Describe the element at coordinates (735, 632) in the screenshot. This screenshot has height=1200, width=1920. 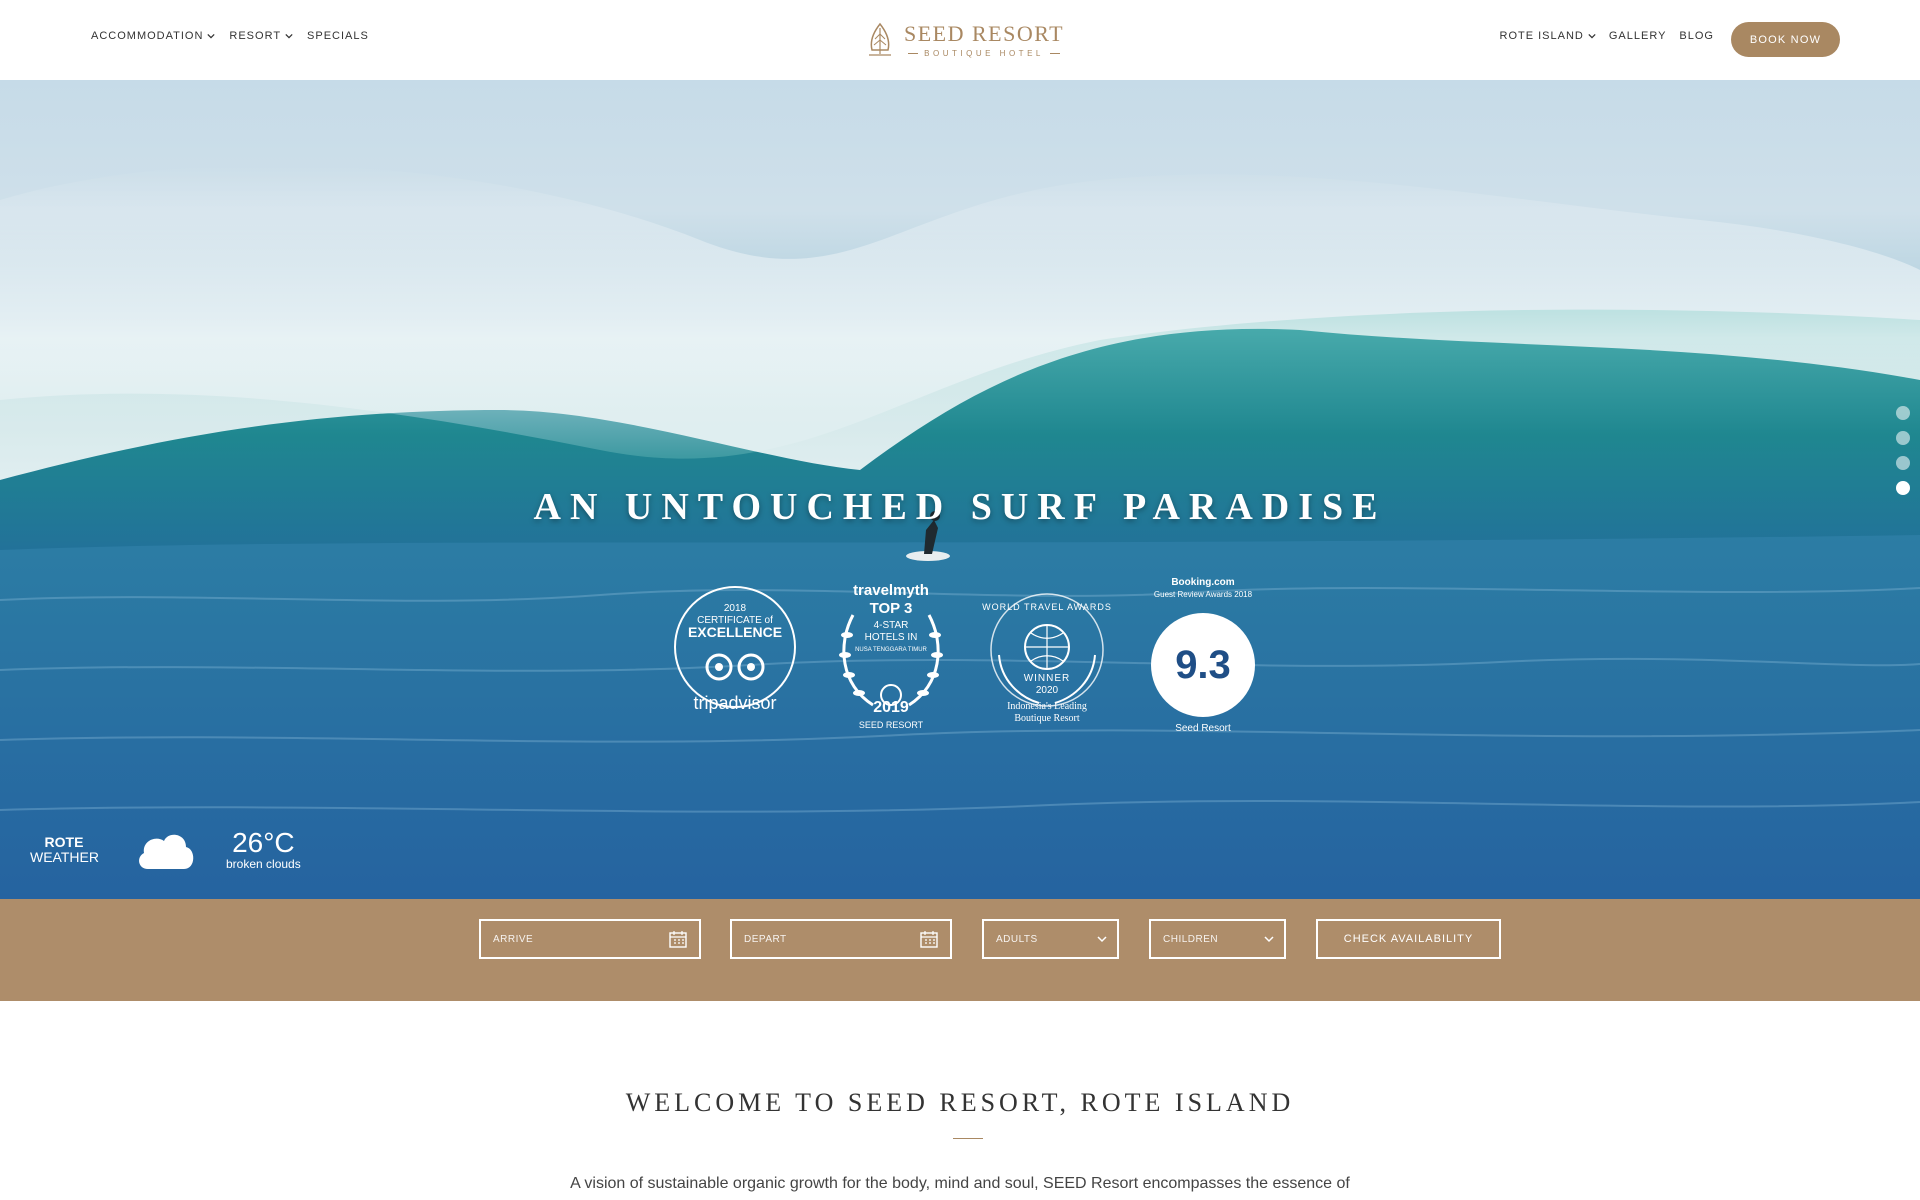
I see `award-line: EXCELLENCE` at that location.